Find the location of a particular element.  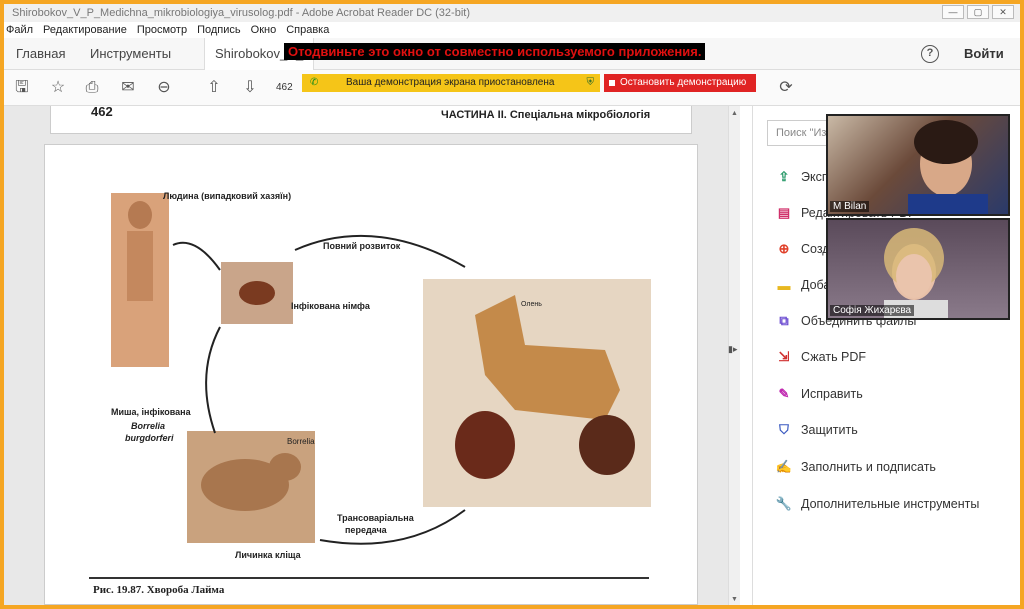

combine-files-icon: ⧉ is located at coordinates (784, 320).